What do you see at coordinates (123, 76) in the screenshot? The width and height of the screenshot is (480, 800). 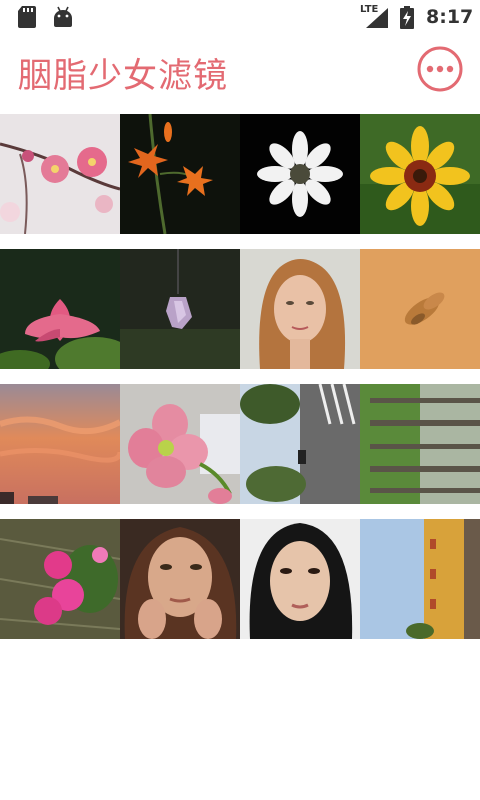 I see `app-title: 胭脂少女滤镜` at bounding box center [123, 76].